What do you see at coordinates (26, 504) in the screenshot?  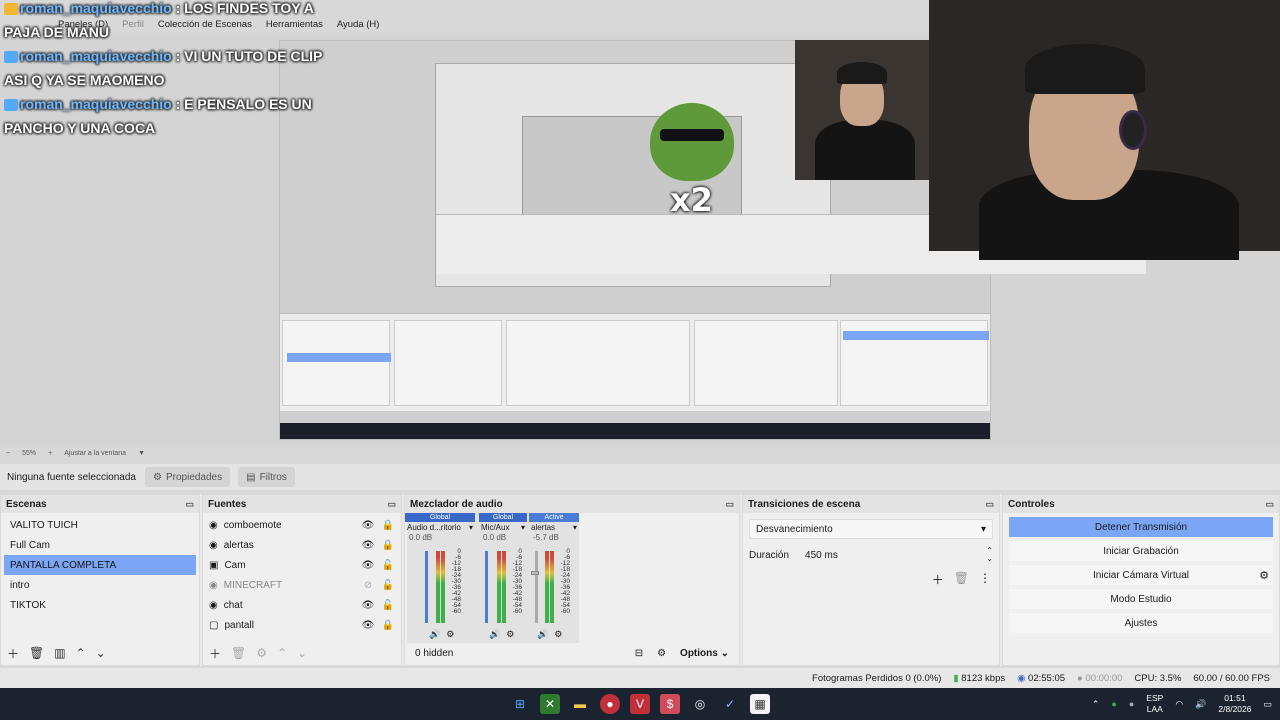 I see `scenes-title-text: Escenas` at bounding box center [26, 504].